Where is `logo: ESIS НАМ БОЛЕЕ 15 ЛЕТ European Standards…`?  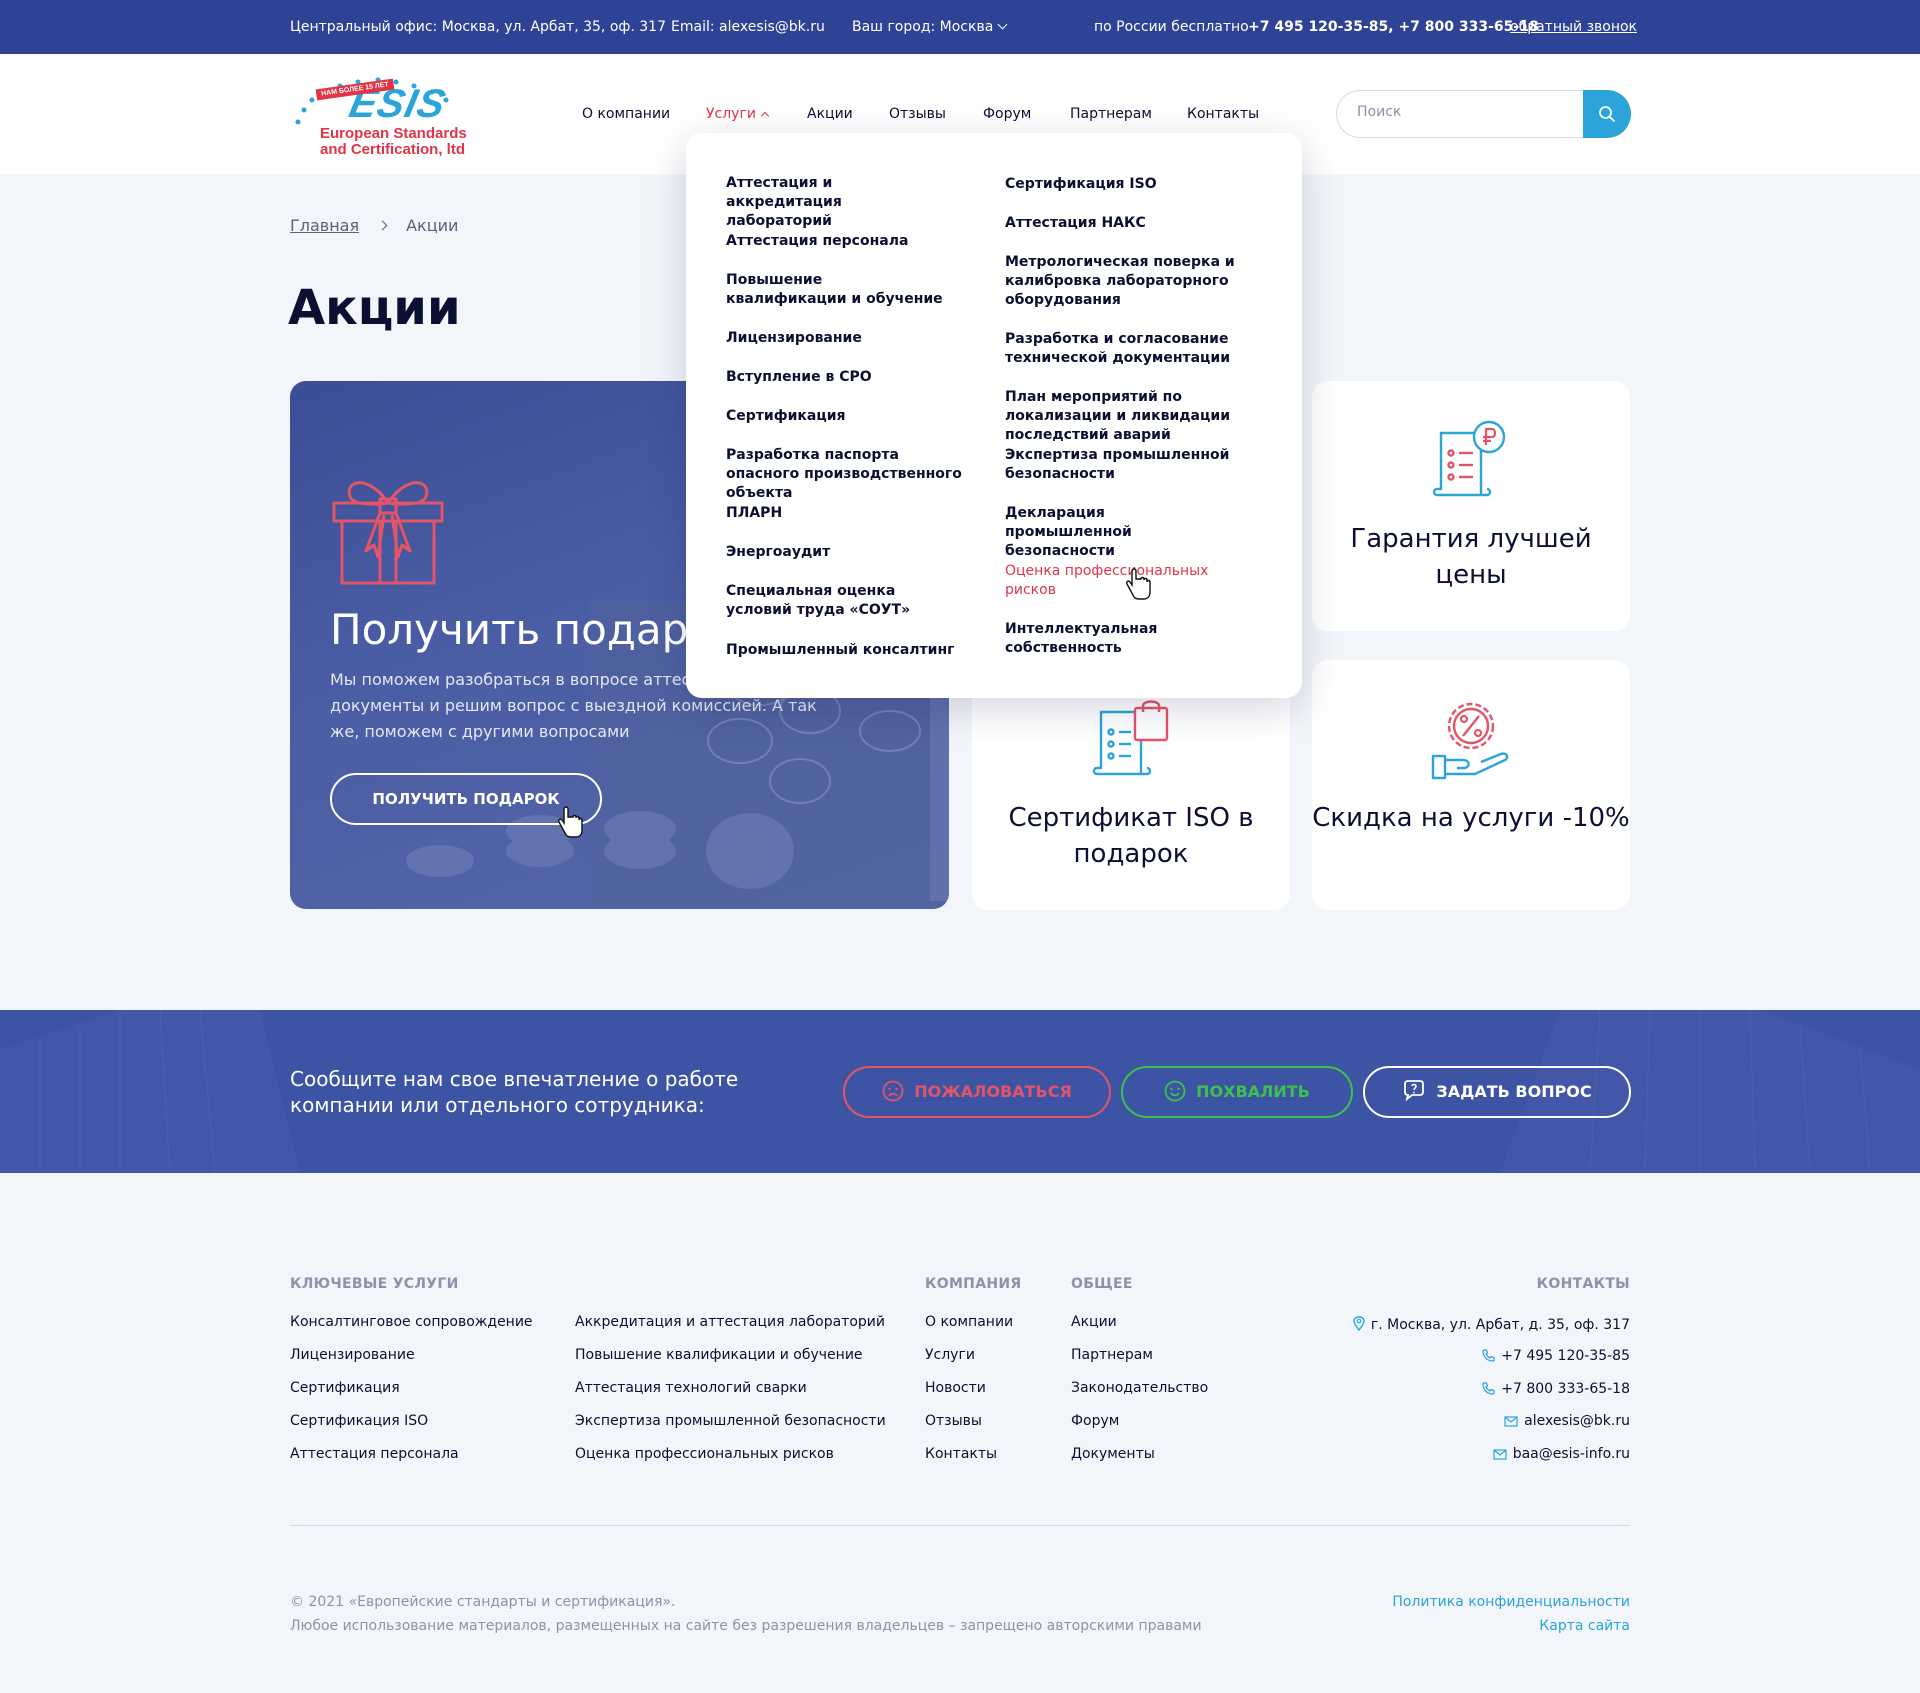
logo: ESIS НАМ БОЛЕЕ 15 ЛЕТ European Standards… is located at coordinates (395, 116).